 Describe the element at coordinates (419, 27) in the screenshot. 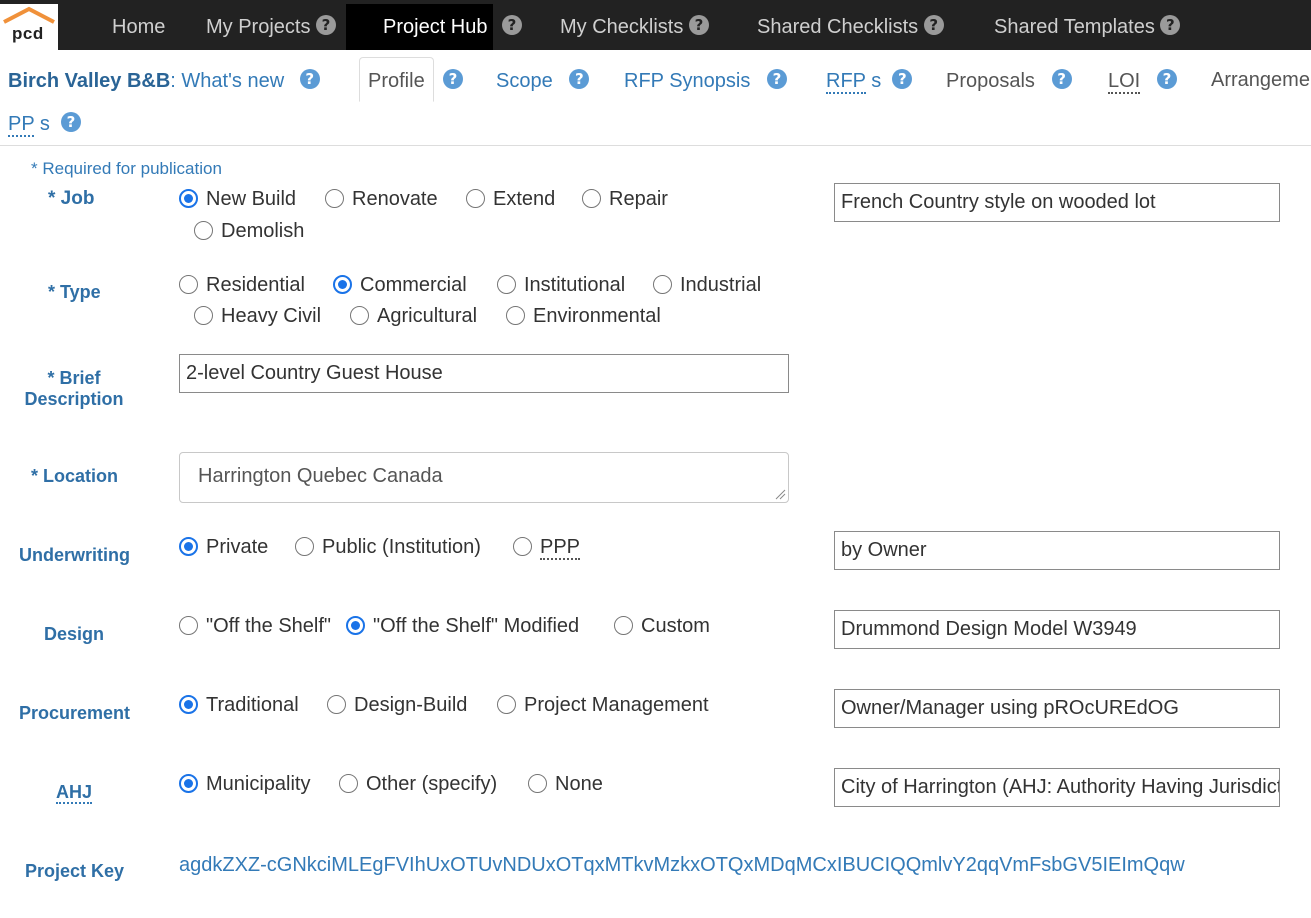

I see `nav-project-hub: Project Hub` at that location.